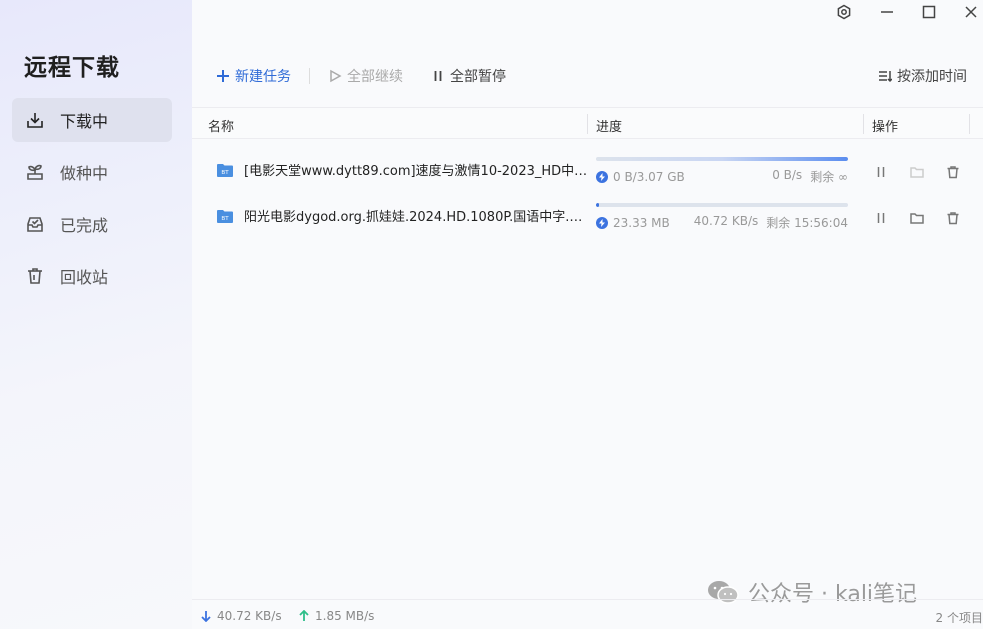  I want to click on close-icon, so click(971, 12).